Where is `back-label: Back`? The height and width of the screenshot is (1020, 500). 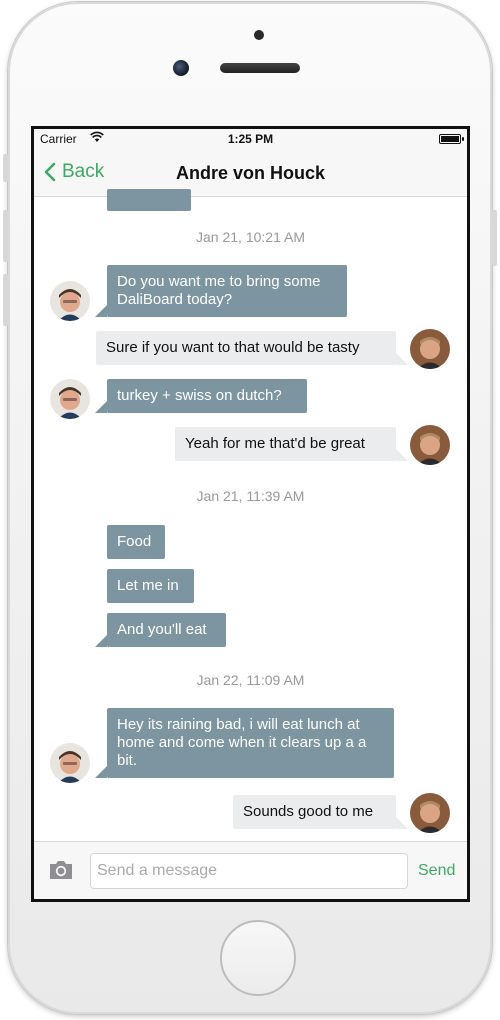 back-label: Back is located at coordinates (83, 171).